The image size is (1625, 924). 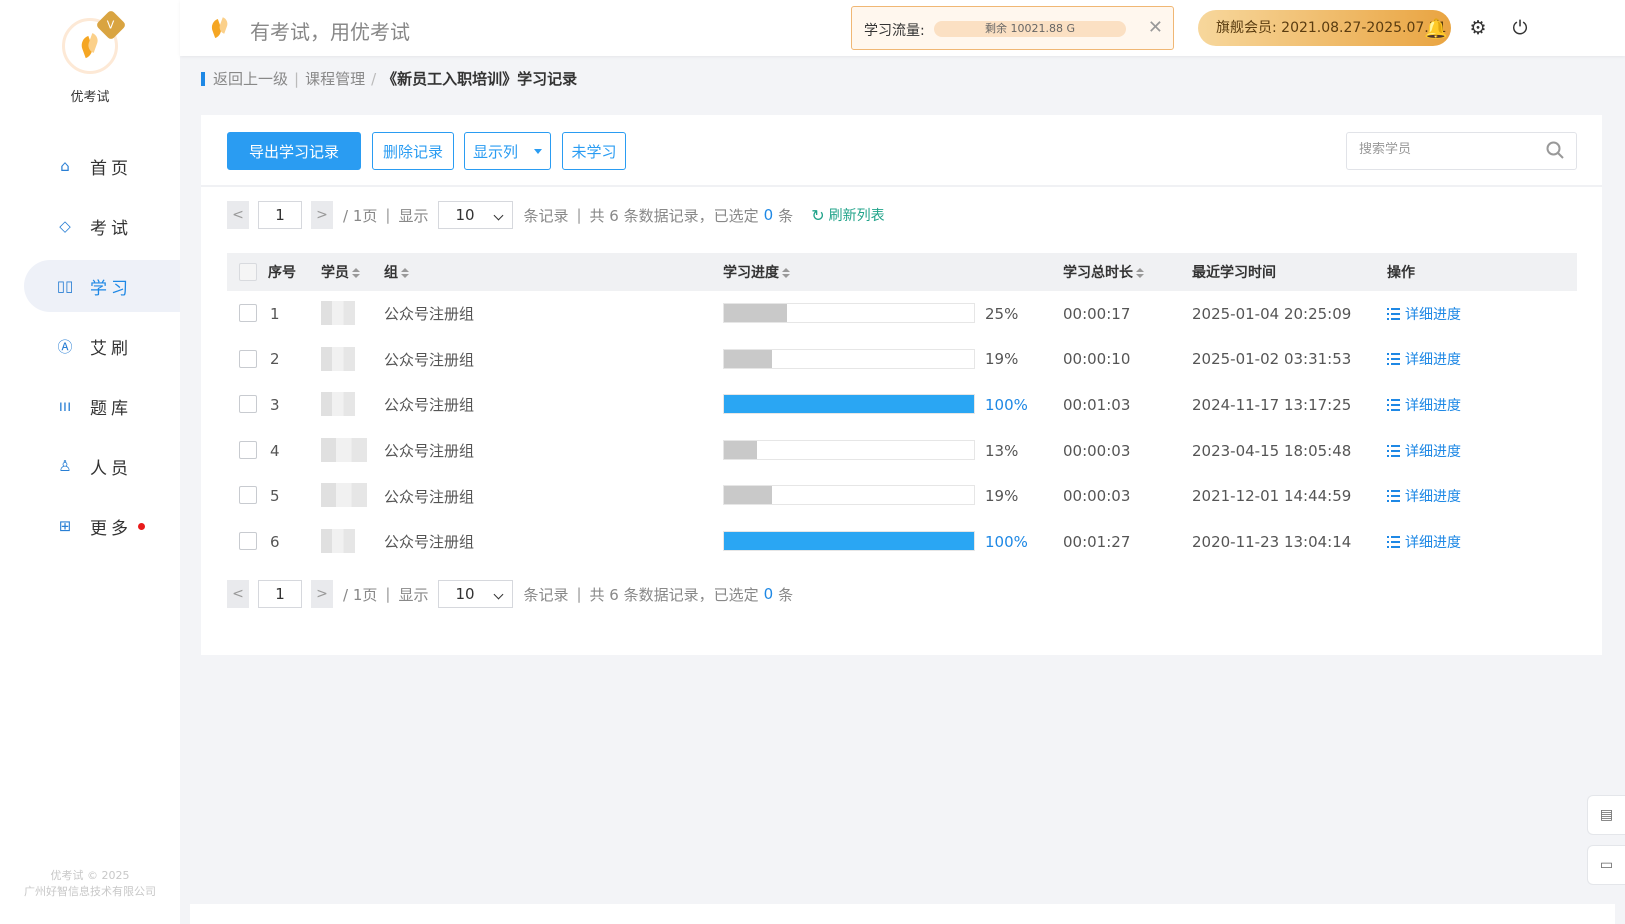 What do you see at coordinates (1606, 815) in the screenshot?
I see `document-float-button: ▤` at bounding box center [1606, 815].